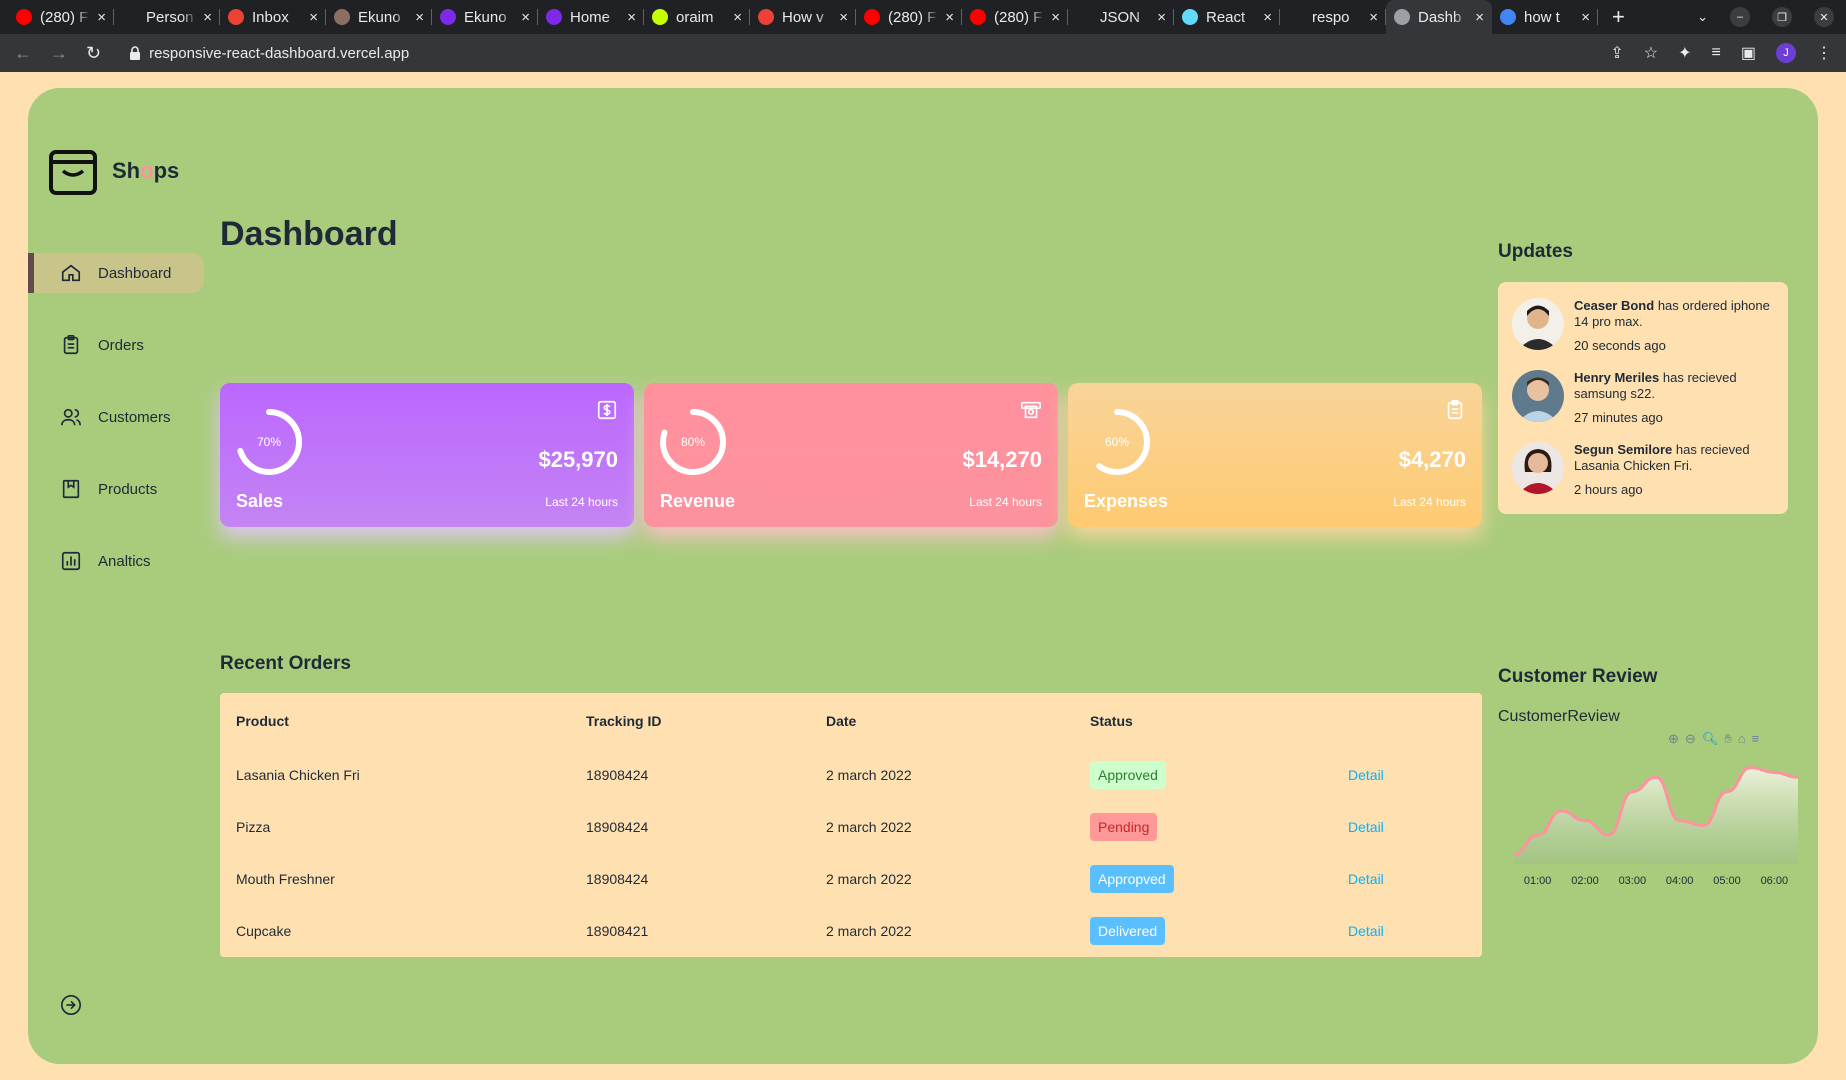 The image size is (1846, 1080). What do you see at coordinates (1617, 377) in the screenshot?
I see `update-name: Henry Meriles` at bounding box center [1617, 377].